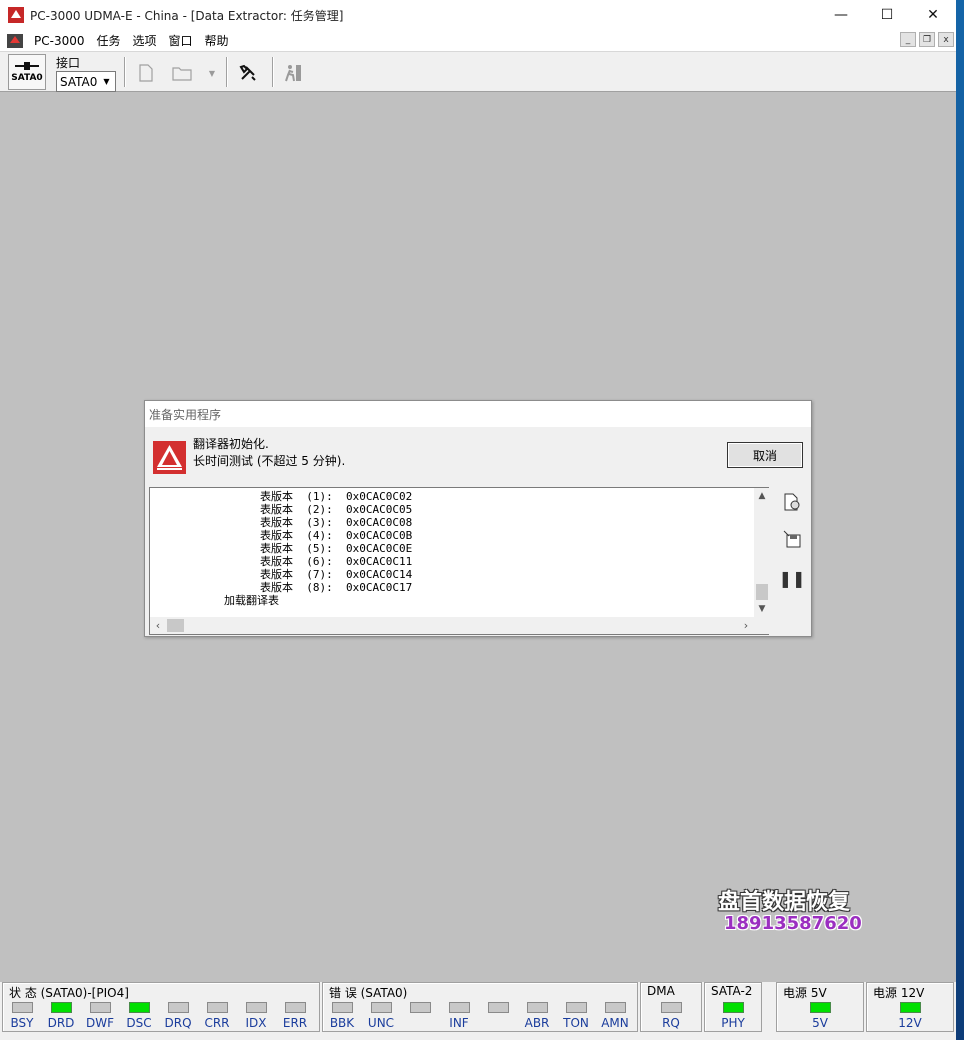 The width and height of the screenshot is (964, 1040). Describe the element at coordinates (537, 1023) in the screenshot. I see `status-led-label: ABR` at that location.